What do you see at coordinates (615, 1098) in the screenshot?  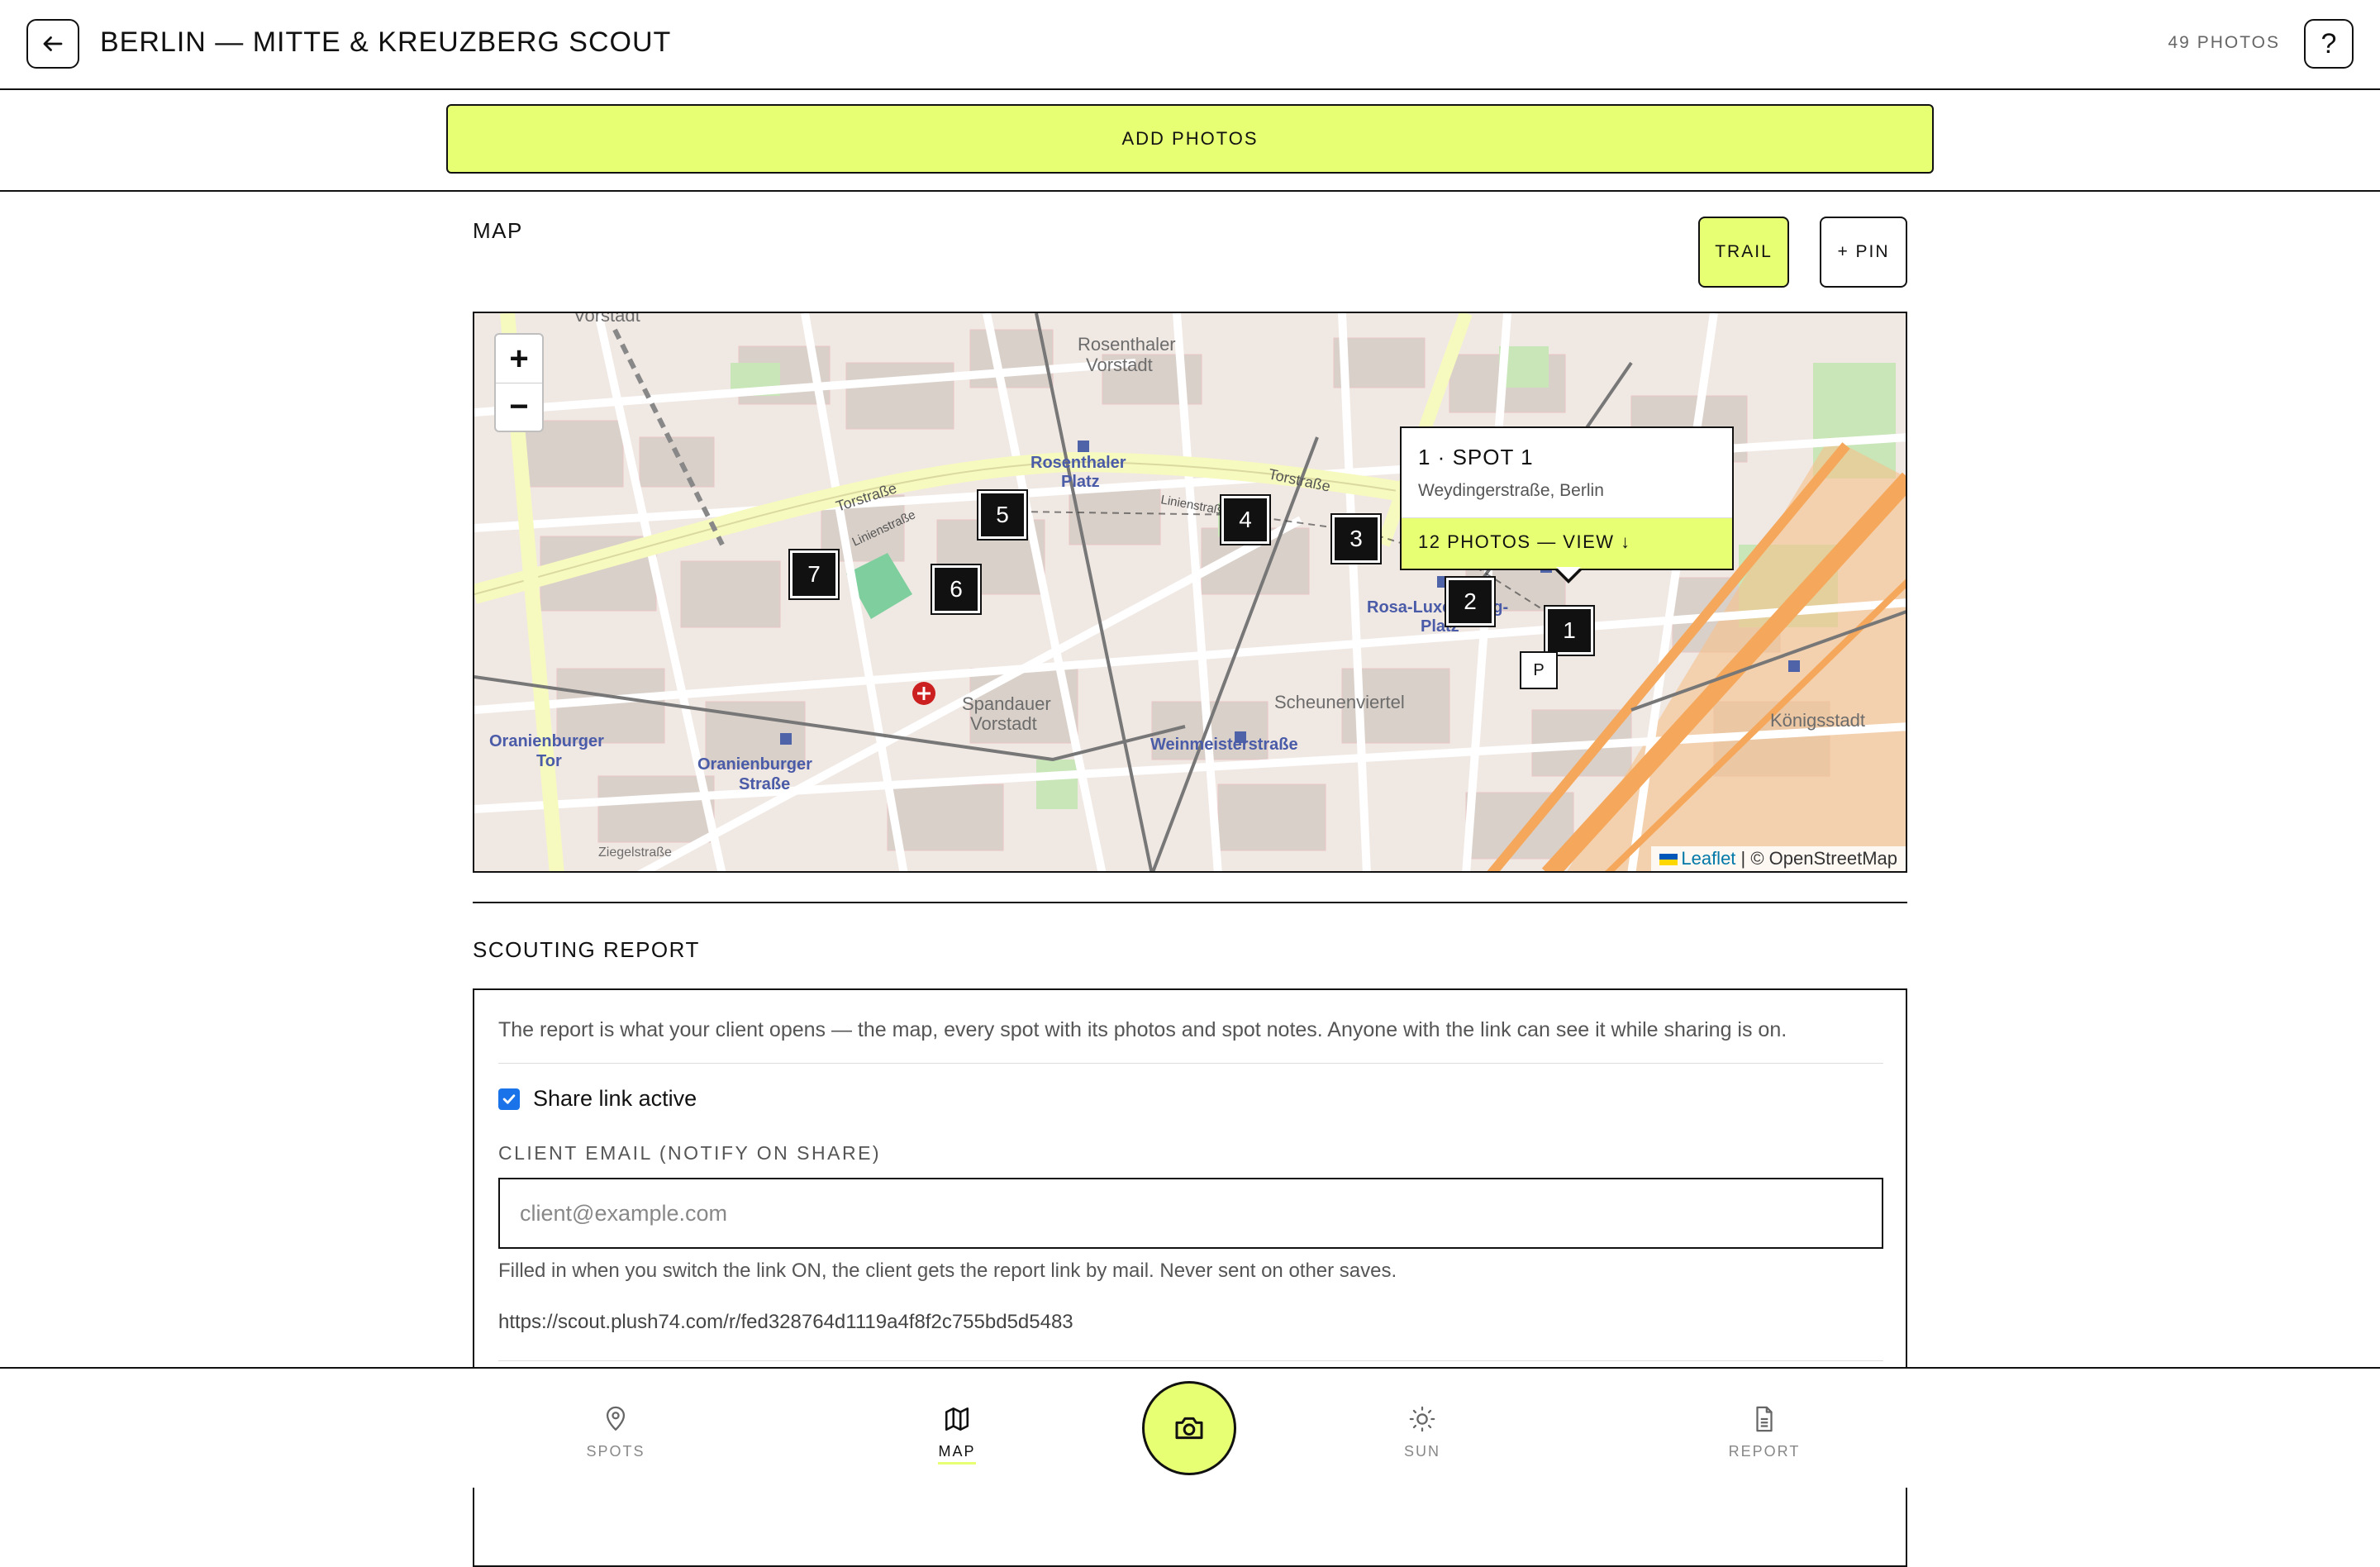 I see `share-link-label: Share link active` at bounding box center [615, 1098].